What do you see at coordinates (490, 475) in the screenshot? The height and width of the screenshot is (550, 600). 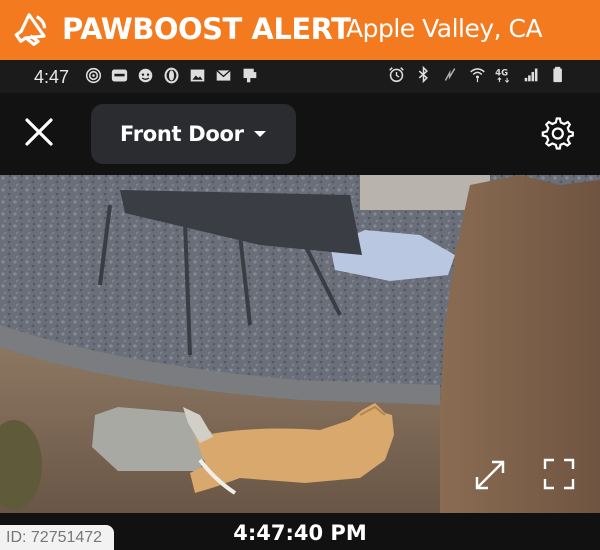 I see `expand-icon` at bounding box center [490, 475].